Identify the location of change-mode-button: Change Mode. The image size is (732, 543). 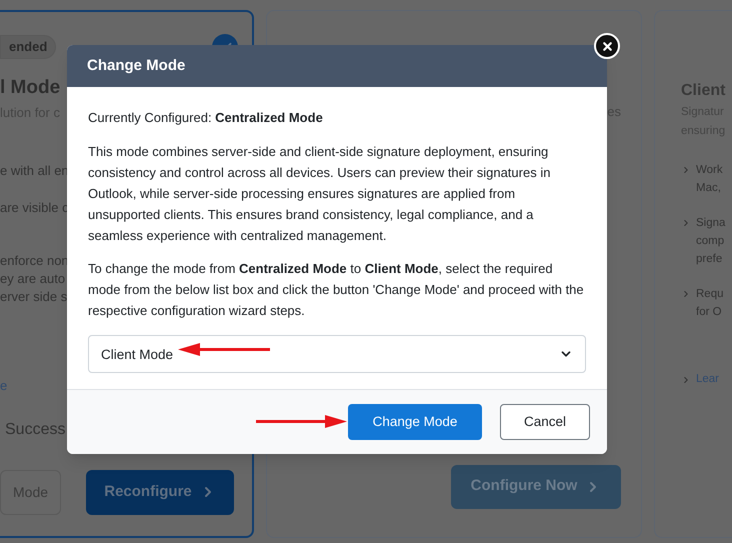
(415, 422).